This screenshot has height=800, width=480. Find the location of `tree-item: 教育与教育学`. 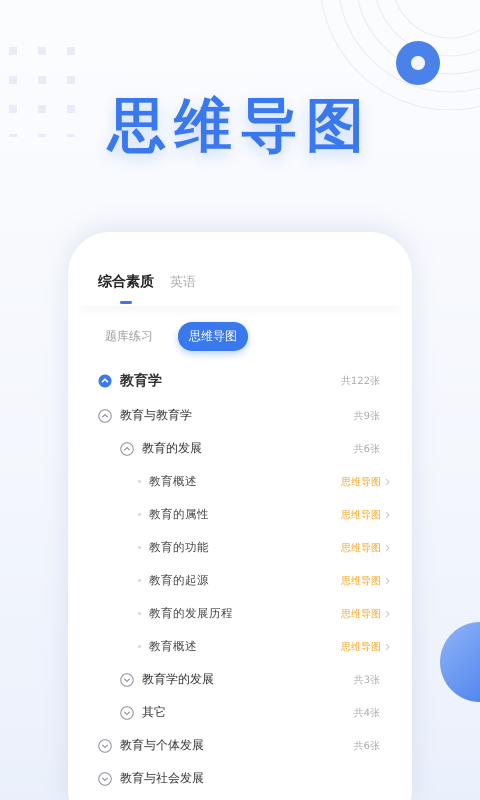

tree-item: 教育与教育学 is located at coordinates (156, 415).